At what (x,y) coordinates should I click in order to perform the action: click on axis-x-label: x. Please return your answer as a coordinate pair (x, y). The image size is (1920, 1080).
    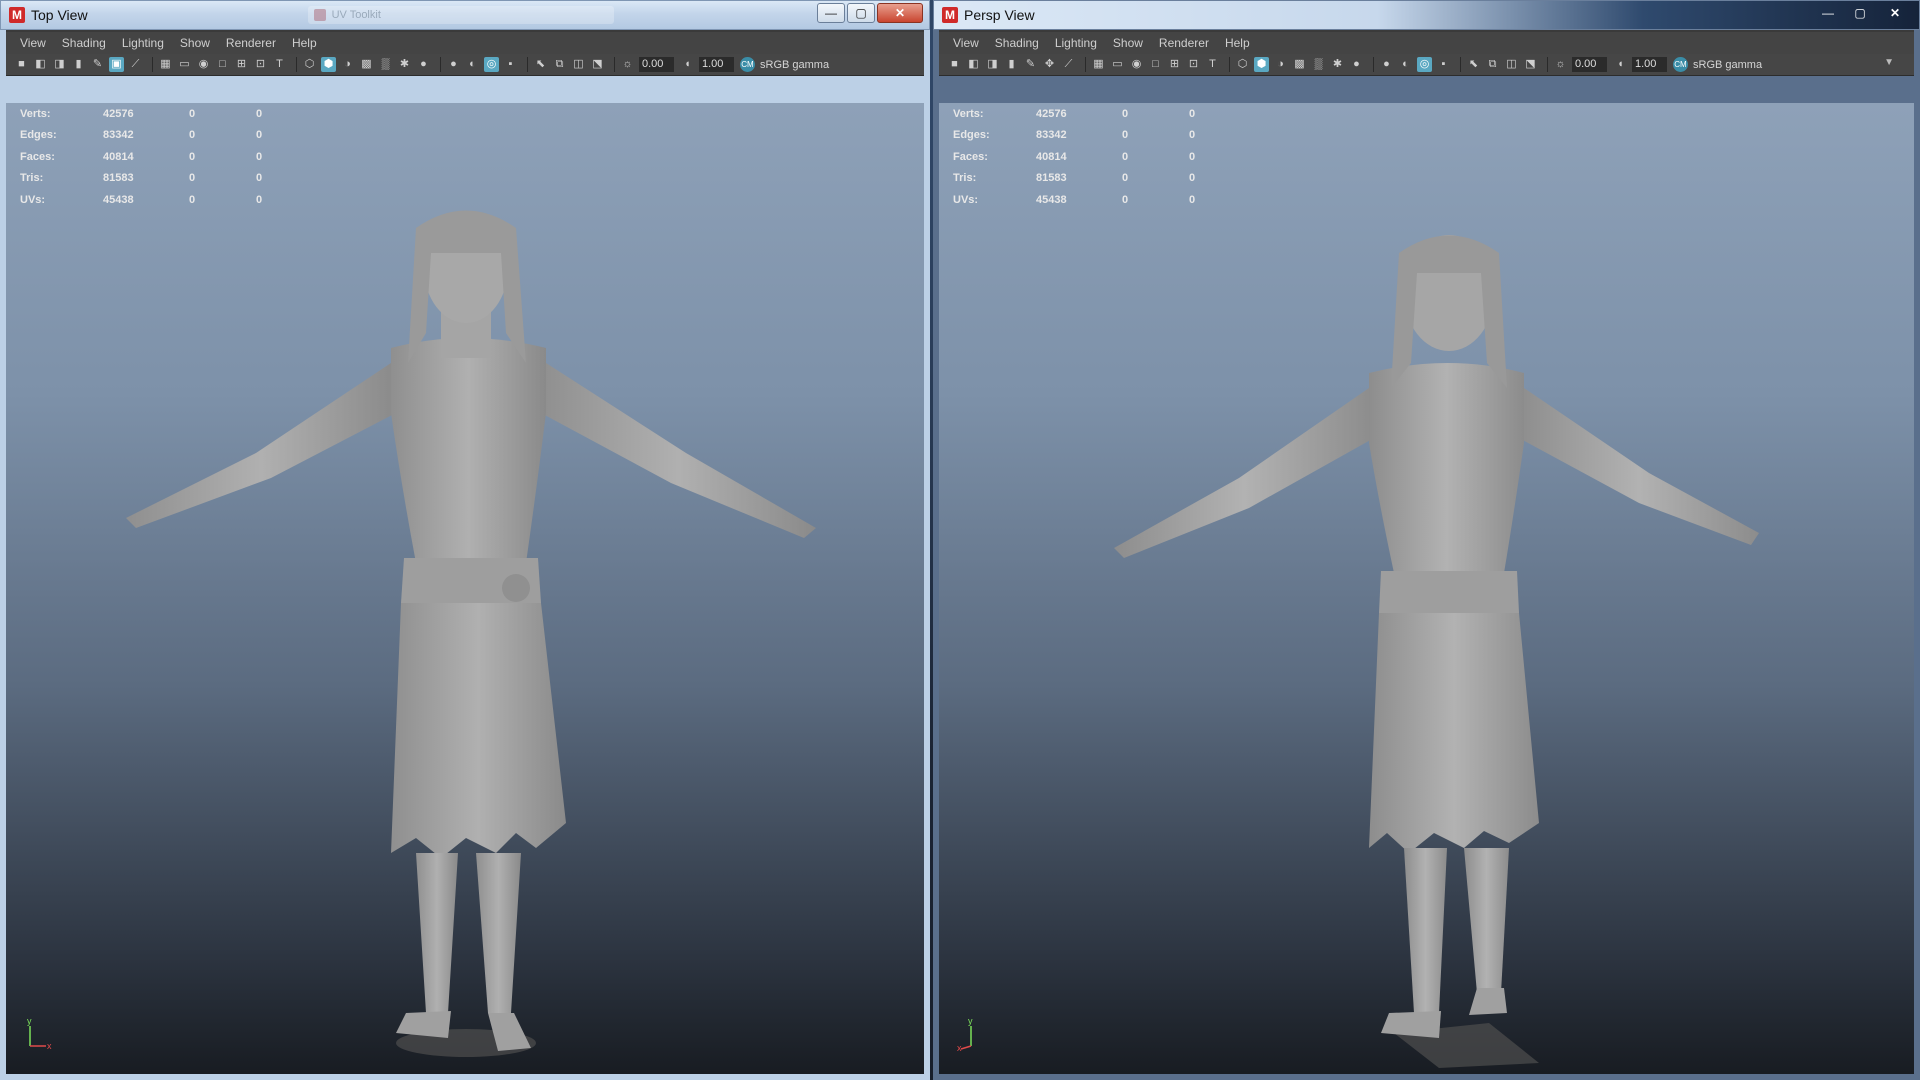
    Looking at the image, I should click on (49, 1046).